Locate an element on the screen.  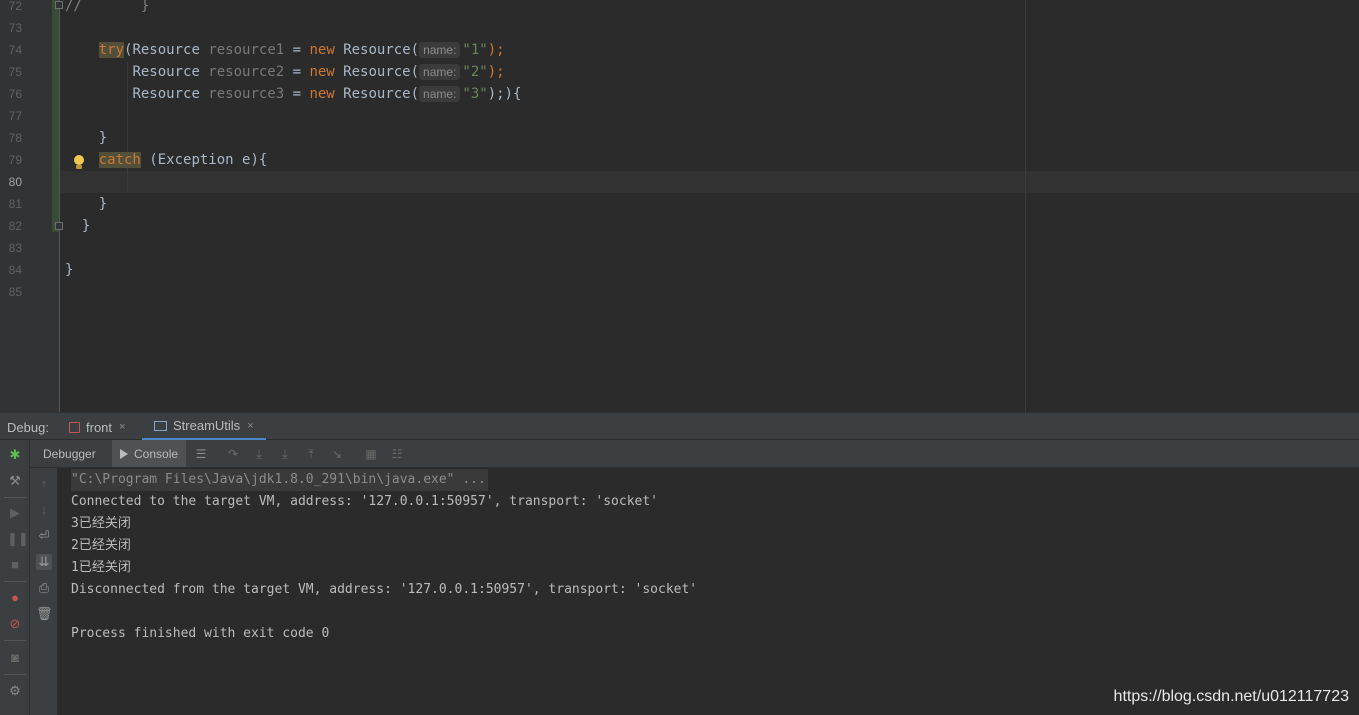
soft-wrap-icon: ⏎ is located at coordinates (44, 536).